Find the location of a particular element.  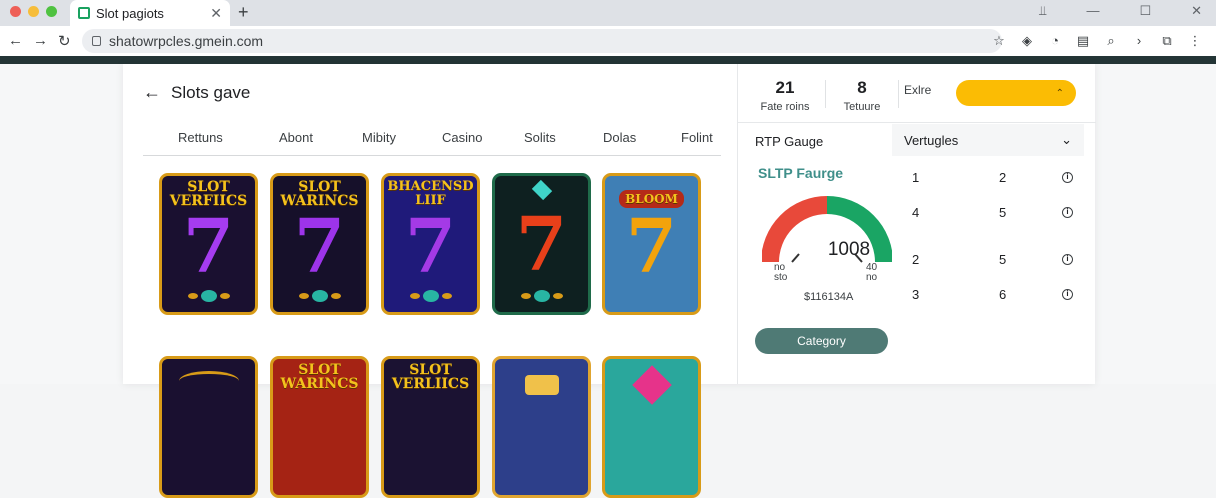

slot-tile: SLOT VERLIICS is located at coordinates (430, 427).